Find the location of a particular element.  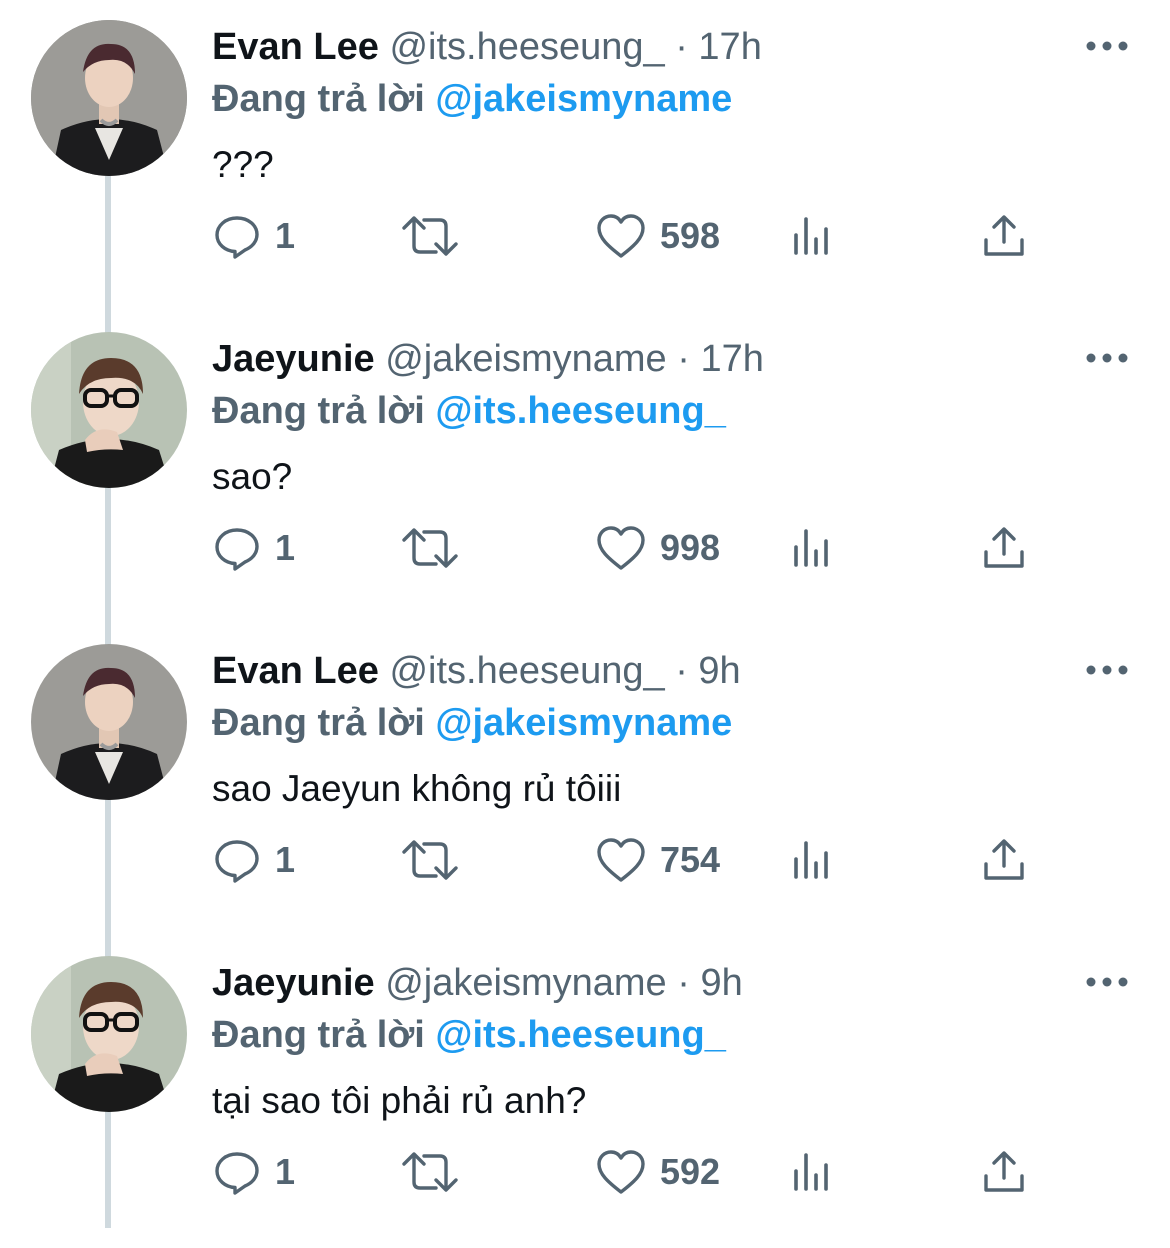

like-count: 598 is located at coordinates (690, 235).